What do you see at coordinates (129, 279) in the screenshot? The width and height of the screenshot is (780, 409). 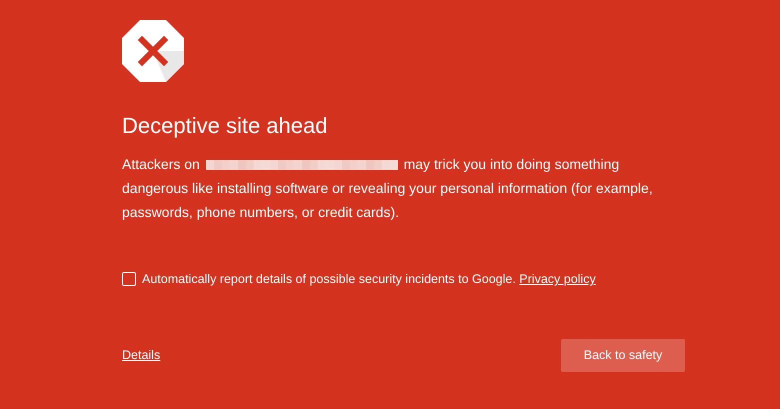 I see `report-checkbox` at bounding box center [129, 279].